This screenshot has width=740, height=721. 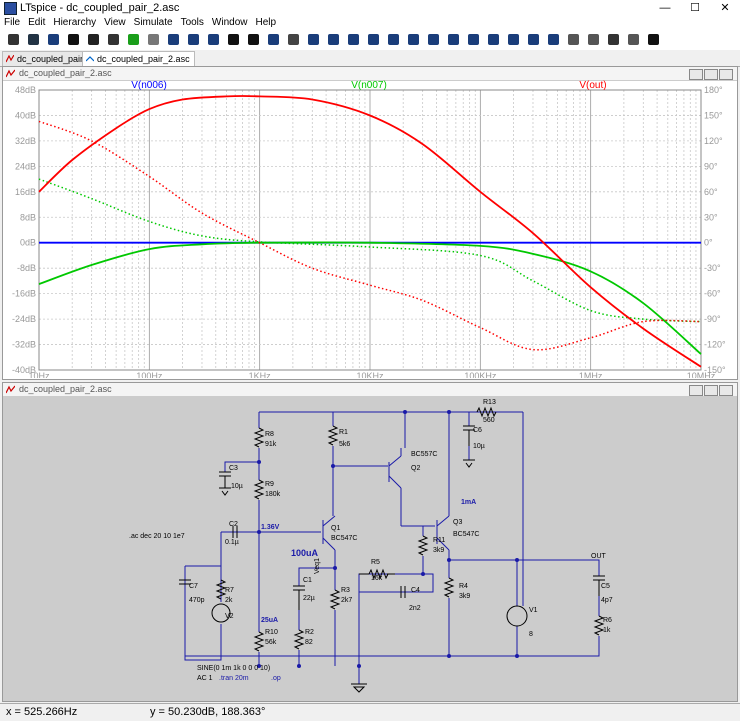 What do you see at coordinates (115, 23) in the screenshot?
I see `menu-view: View` at bounding box center [115, 23].